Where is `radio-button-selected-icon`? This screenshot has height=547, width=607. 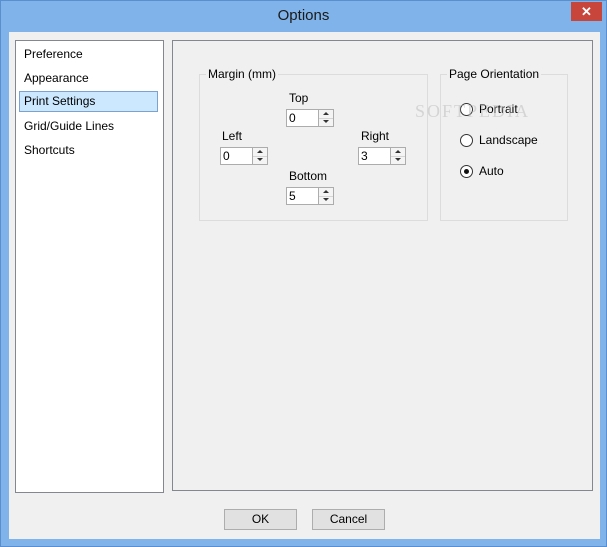
radio-button-selected-icon is located at coordinates (466, 171).